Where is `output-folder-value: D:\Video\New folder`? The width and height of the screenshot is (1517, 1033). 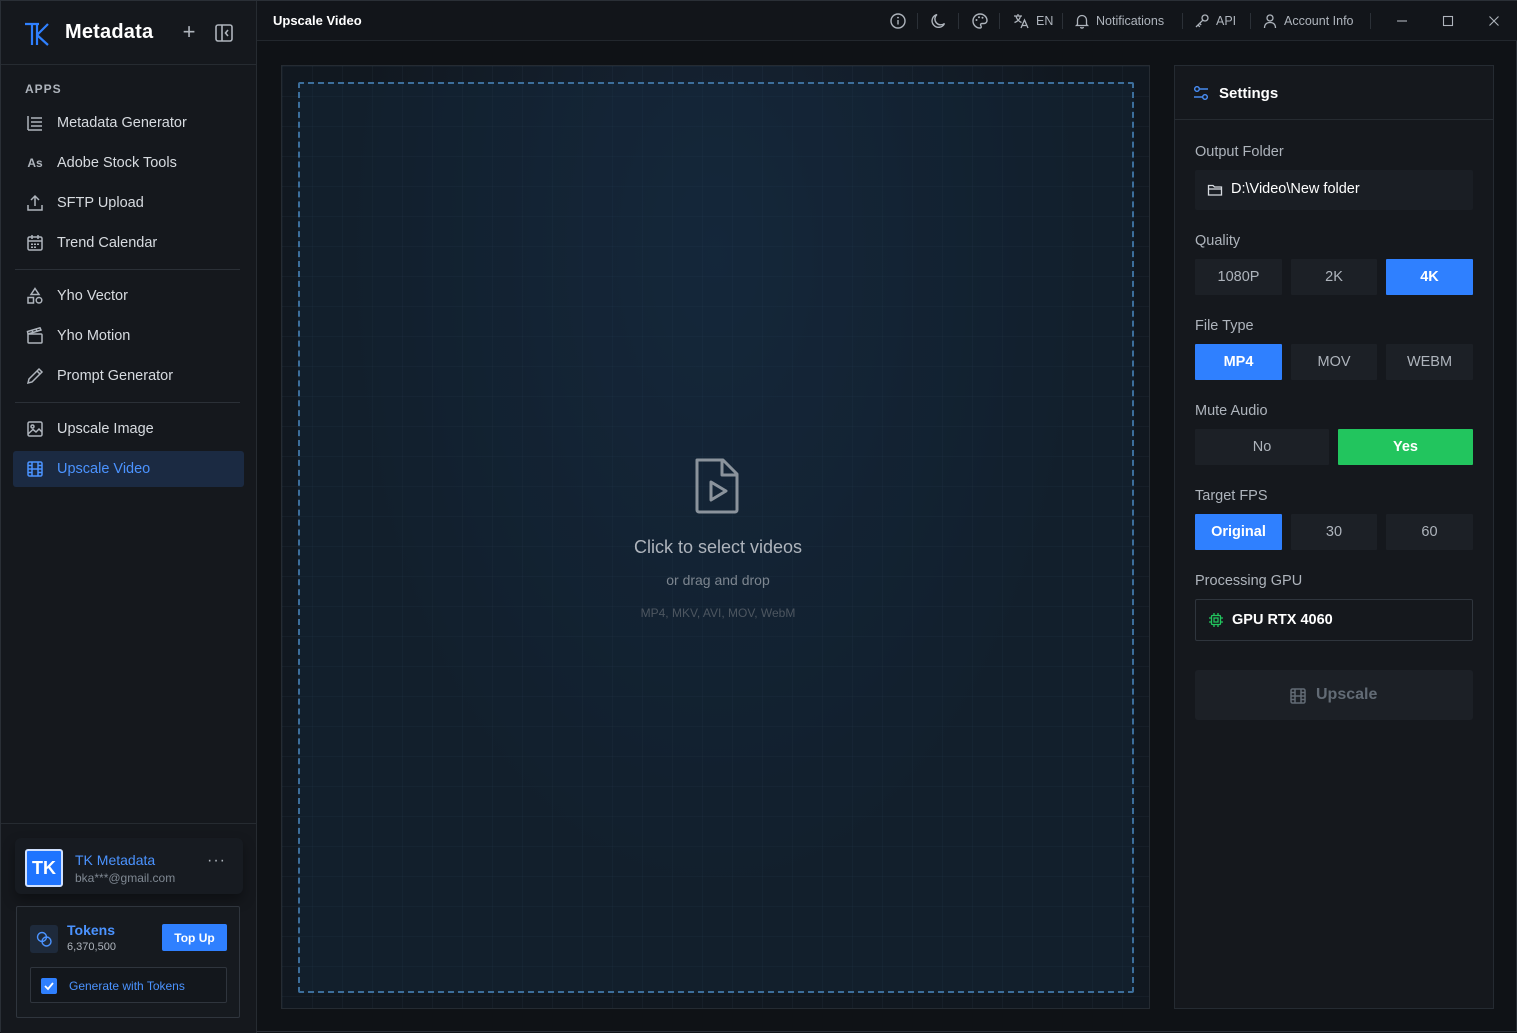
output-folder-value: D:\Video\New folder is located at coordinates (1295, 189).